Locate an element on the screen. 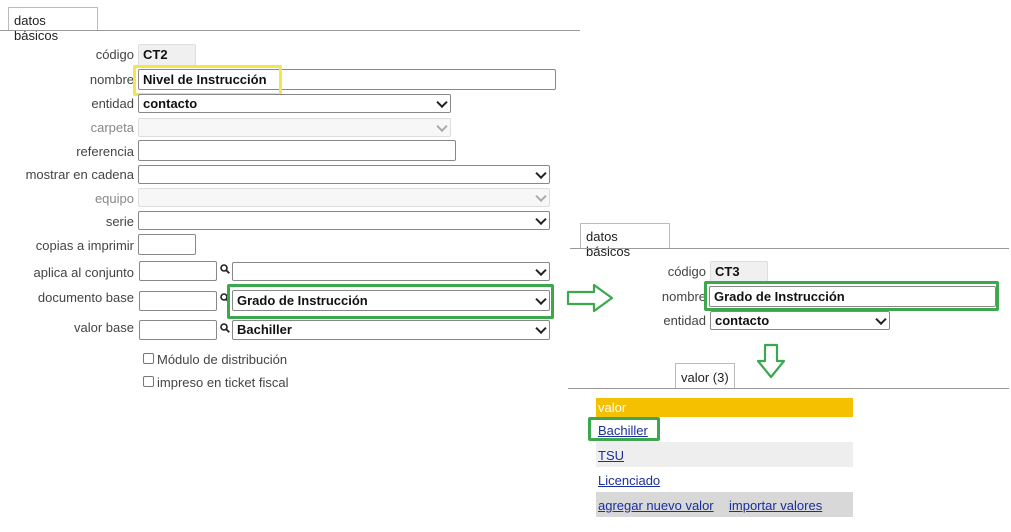 This screenshot has width=1011, height=532. highlight-documento-base is located at coordinates (390, 301).